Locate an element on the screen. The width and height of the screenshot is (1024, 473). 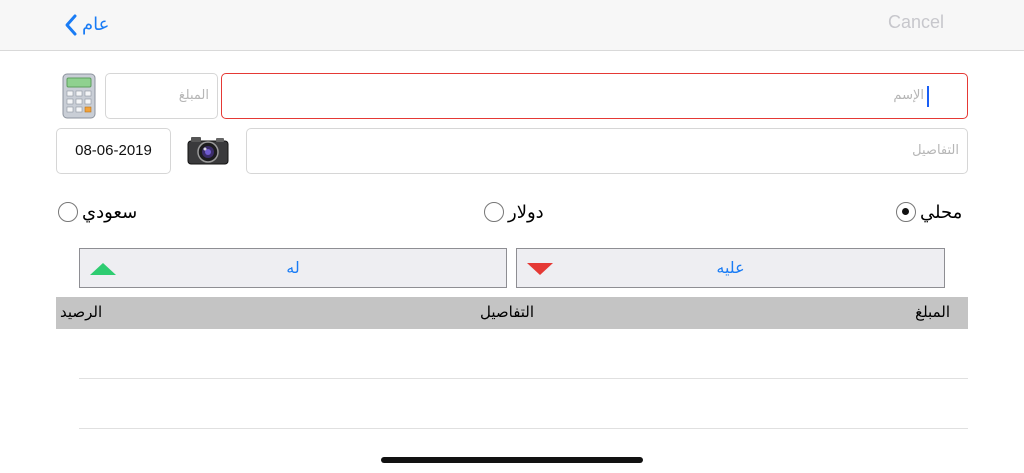
radio-label-saudi: سعودي is located at coordinates (110, 212).